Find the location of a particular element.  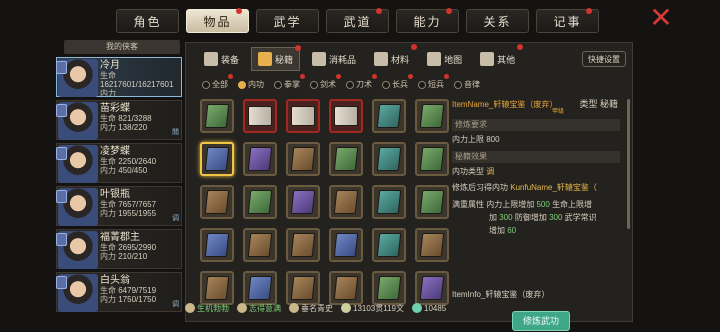

character-card: 叶银瓶 生命 7657/7657 内力 1955/1955 调 is located at coordinates (119, 206).